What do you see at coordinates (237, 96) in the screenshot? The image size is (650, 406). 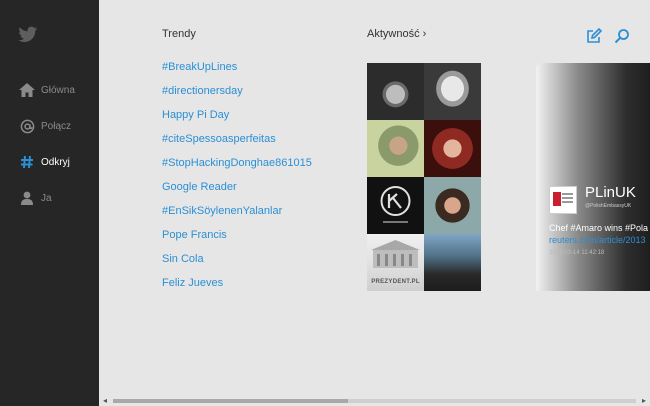 I see `trend-item: #directionersday` at bounding box center [237, 96].